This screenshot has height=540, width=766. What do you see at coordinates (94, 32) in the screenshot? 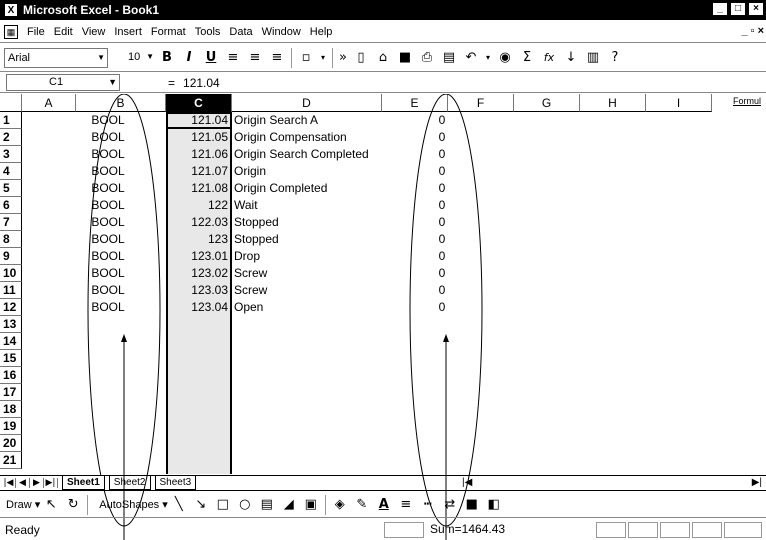
I see `menu-view: View` at bounding box center [94, 32].